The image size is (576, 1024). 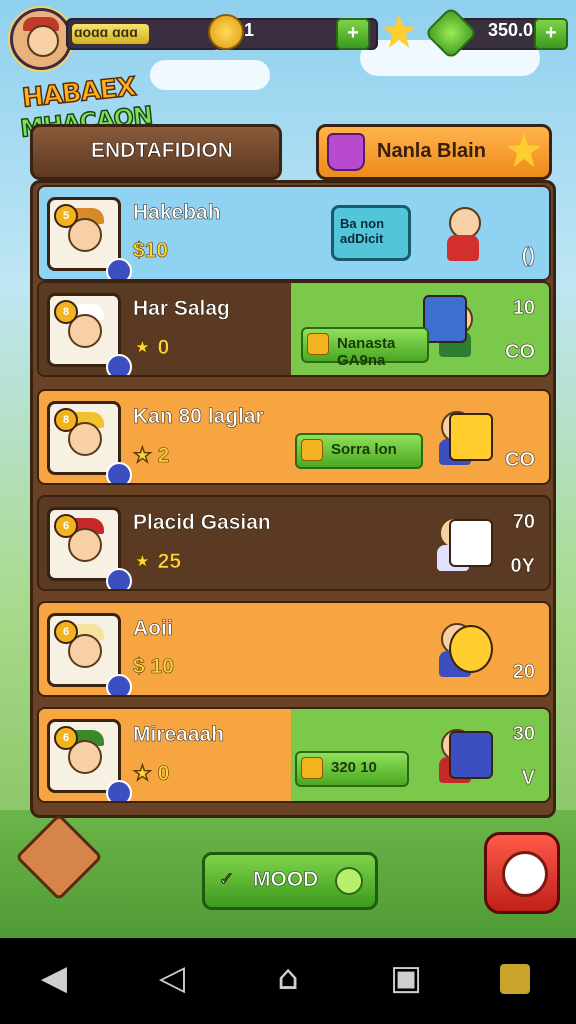 What do you see at coordinates (153, 667) in the screenshot?
I see `character-cost: $ 10` at bounding box center [153, 667].